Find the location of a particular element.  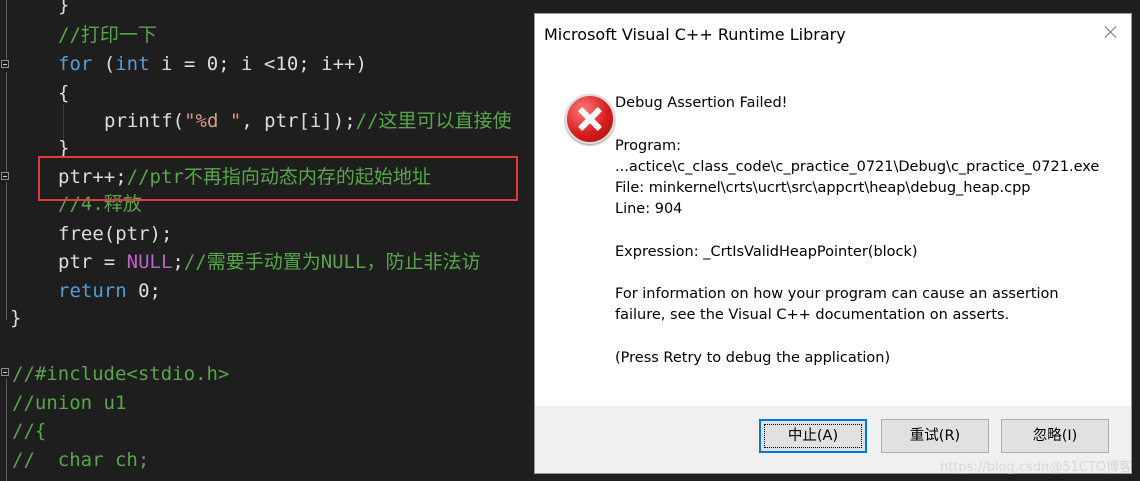

code-token: 0; is located at coordinates (143, 291).